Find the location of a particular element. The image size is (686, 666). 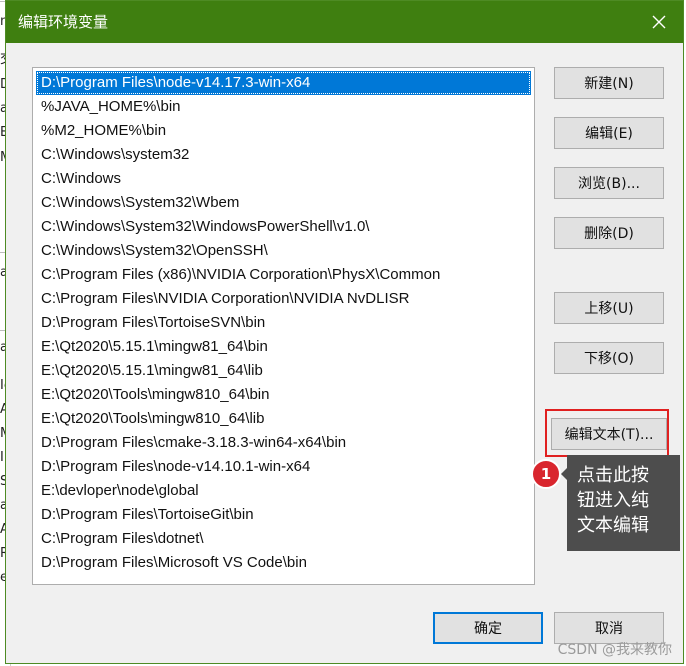

delete-button: 删除(D) is located at coordinates (609, 233).